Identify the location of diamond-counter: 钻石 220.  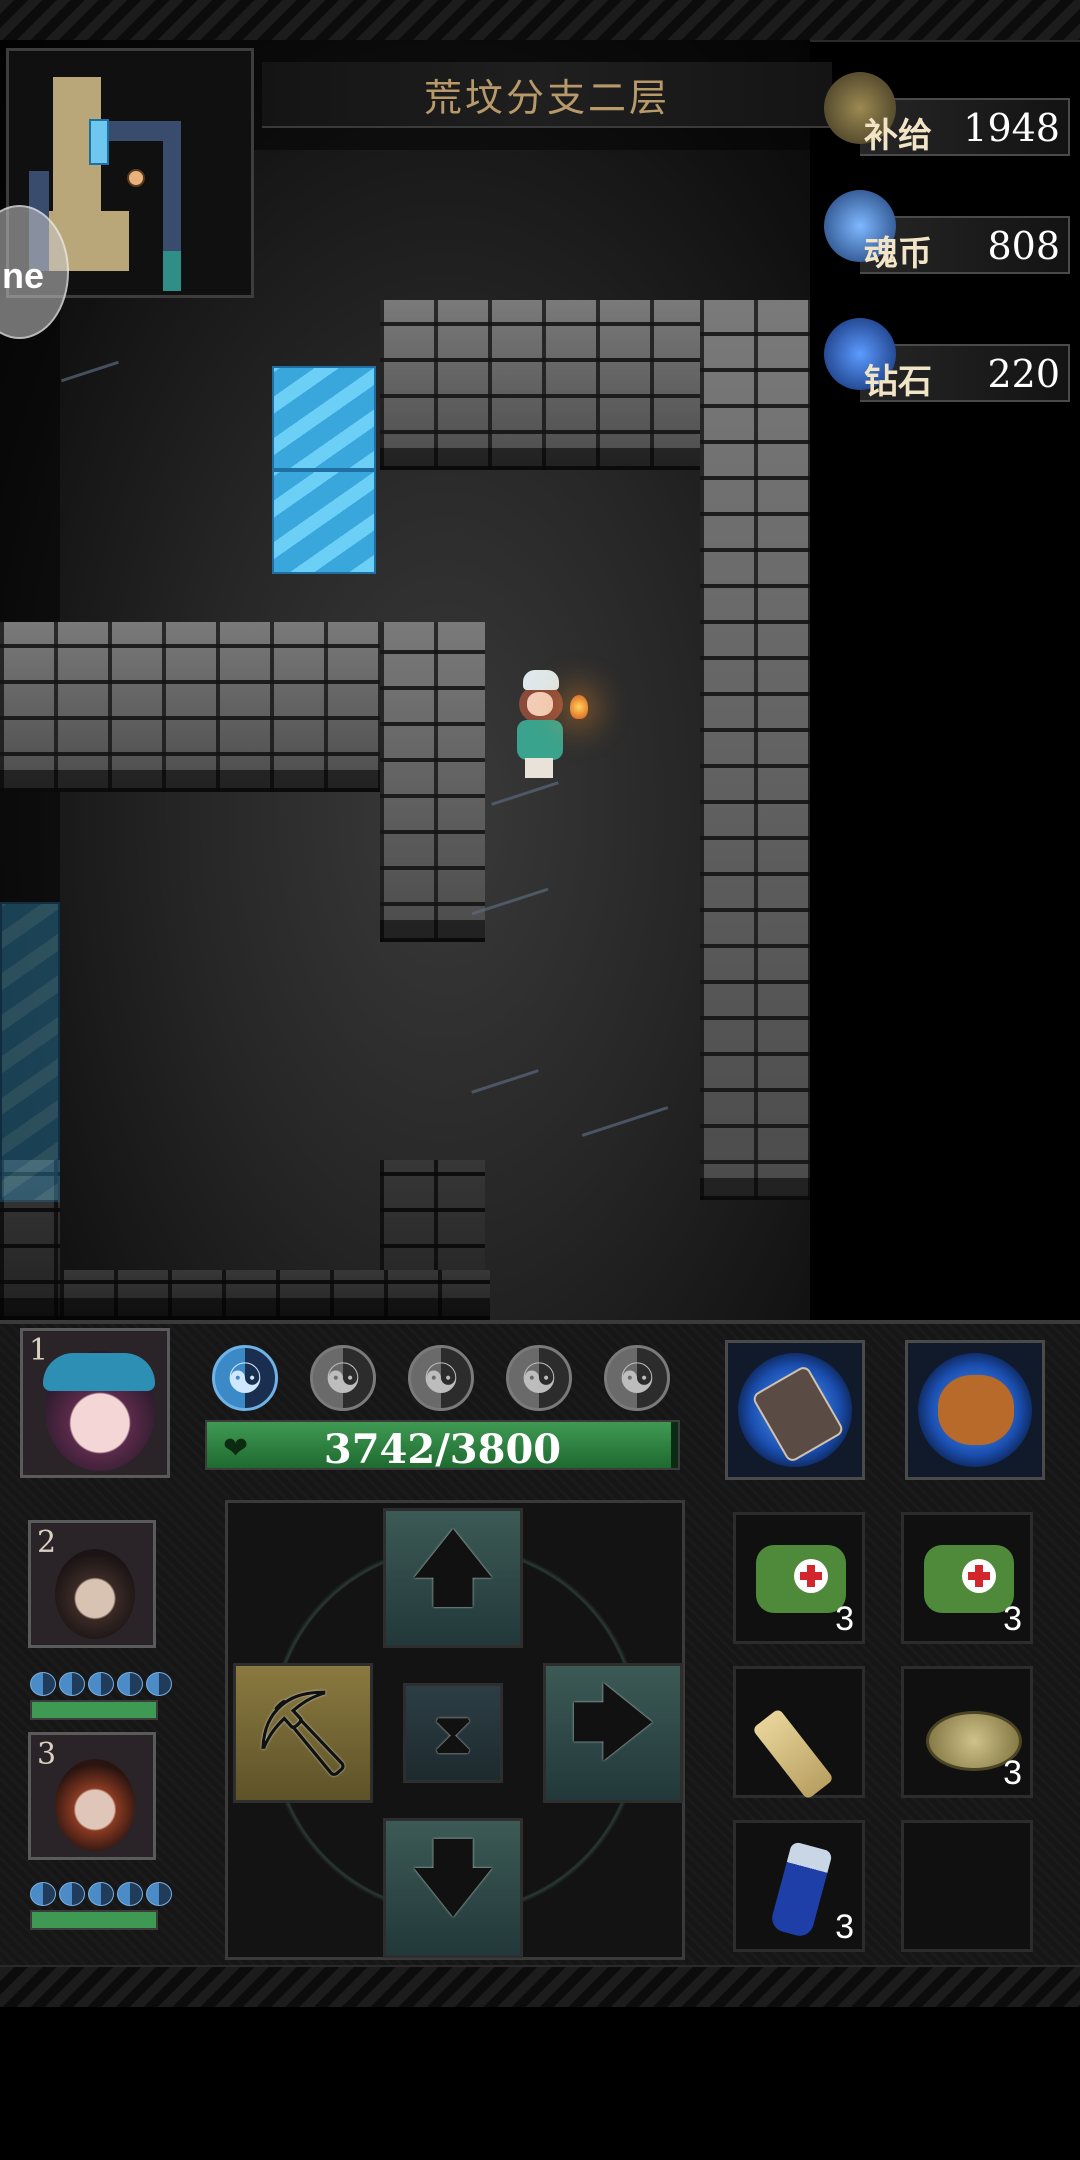
(947, 360).